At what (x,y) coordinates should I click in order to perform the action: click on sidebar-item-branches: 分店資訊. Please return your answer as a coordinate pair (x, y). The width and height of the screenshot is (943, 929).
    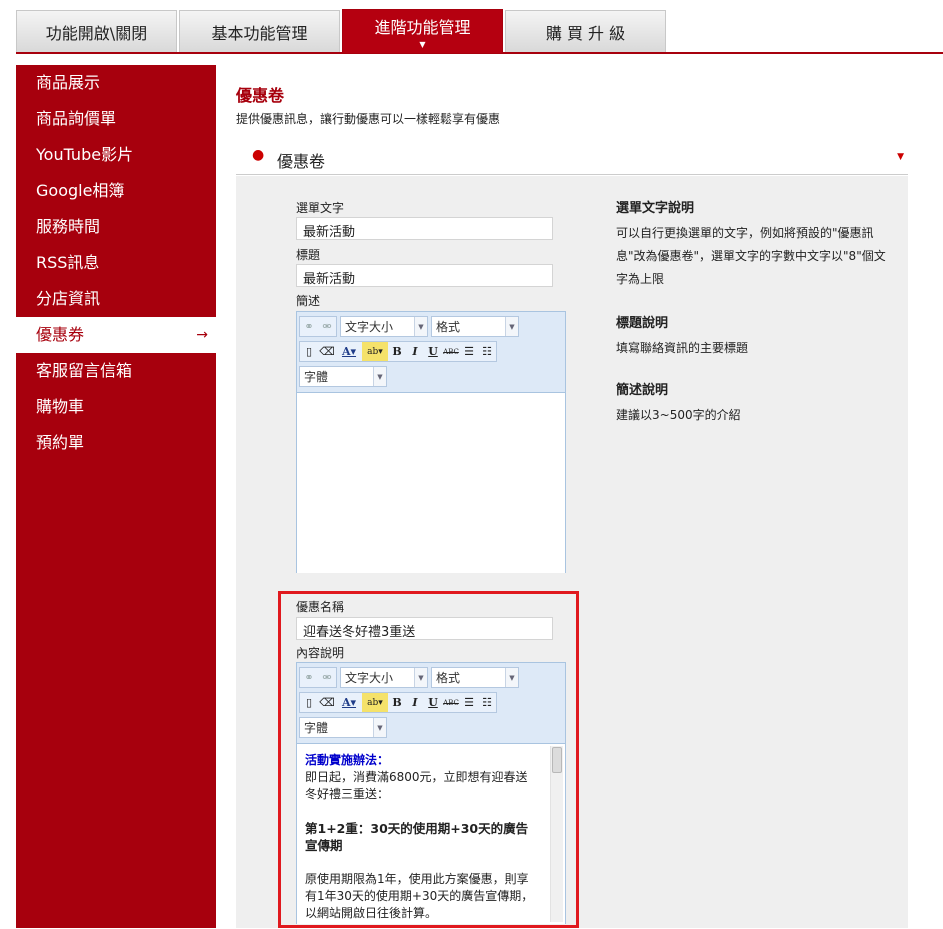
    Looking at the image, I should click on (116, 299).